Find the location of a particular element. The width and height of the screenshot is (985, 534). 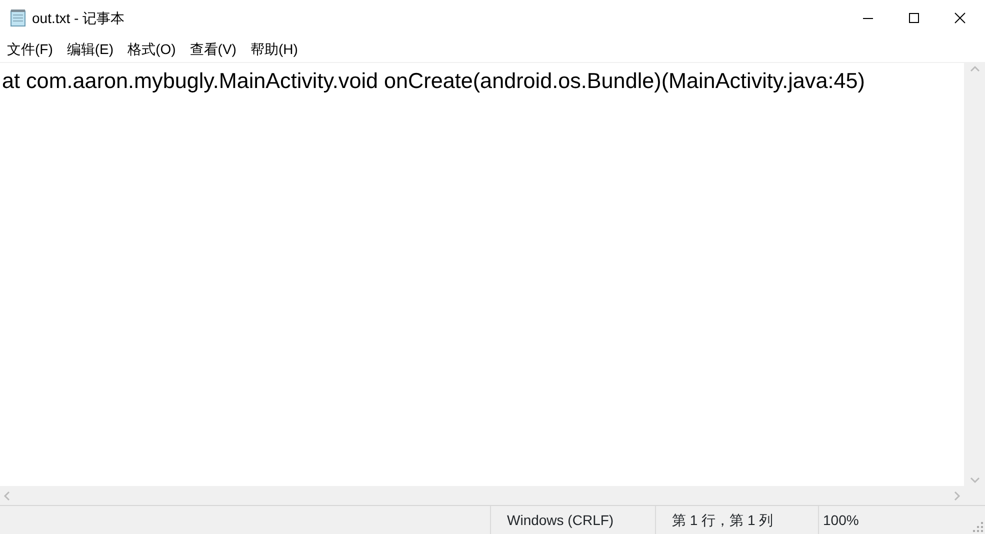

scroll-right-icon is located at coordinates (957, 495).